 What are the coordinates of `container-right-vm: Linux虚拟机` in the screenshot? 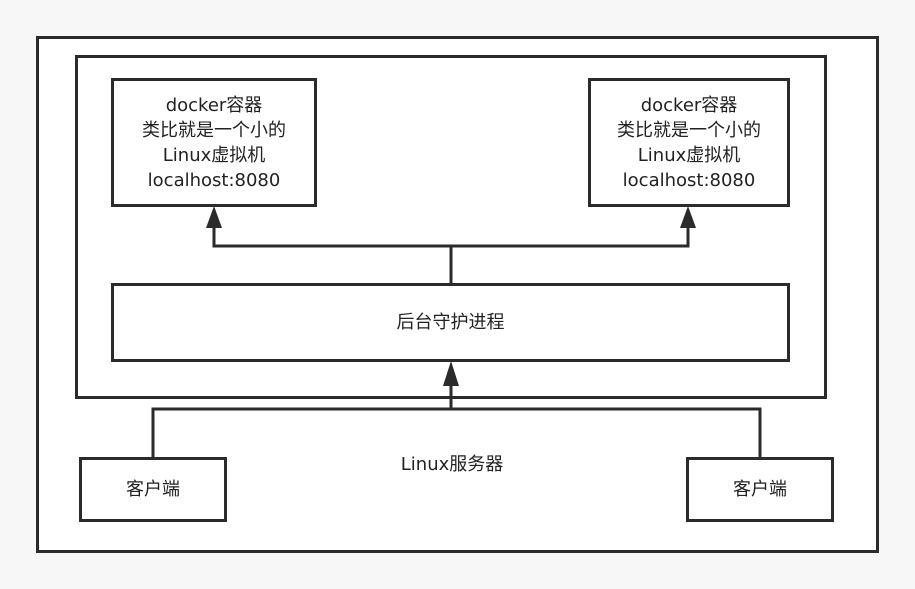 It's located at (689, 155).